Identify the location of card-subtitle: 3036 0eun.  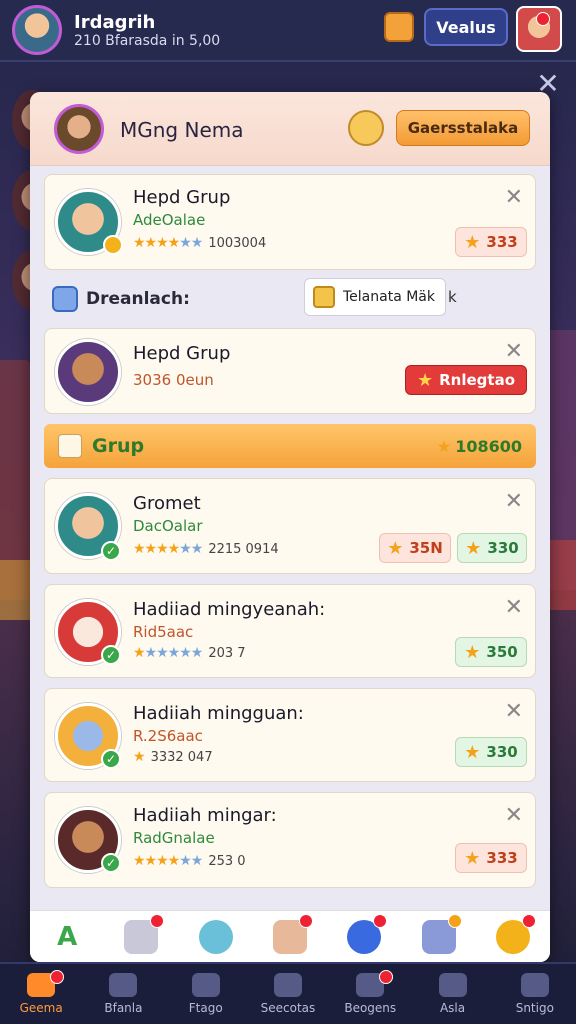
(173, 380).